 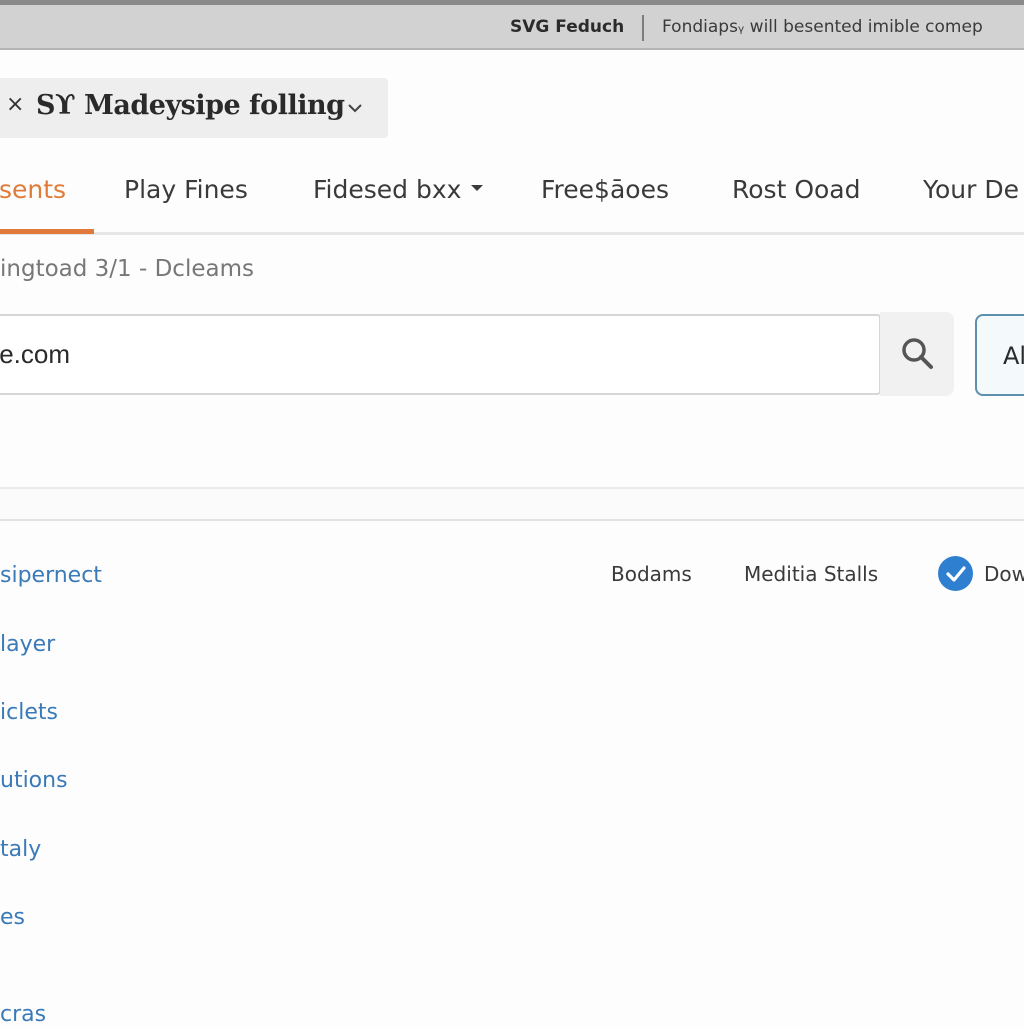 What do you see at coordinates (29, 712) in the screenshot?
I see `list-item: iclets` at bounding box center [29, 712].